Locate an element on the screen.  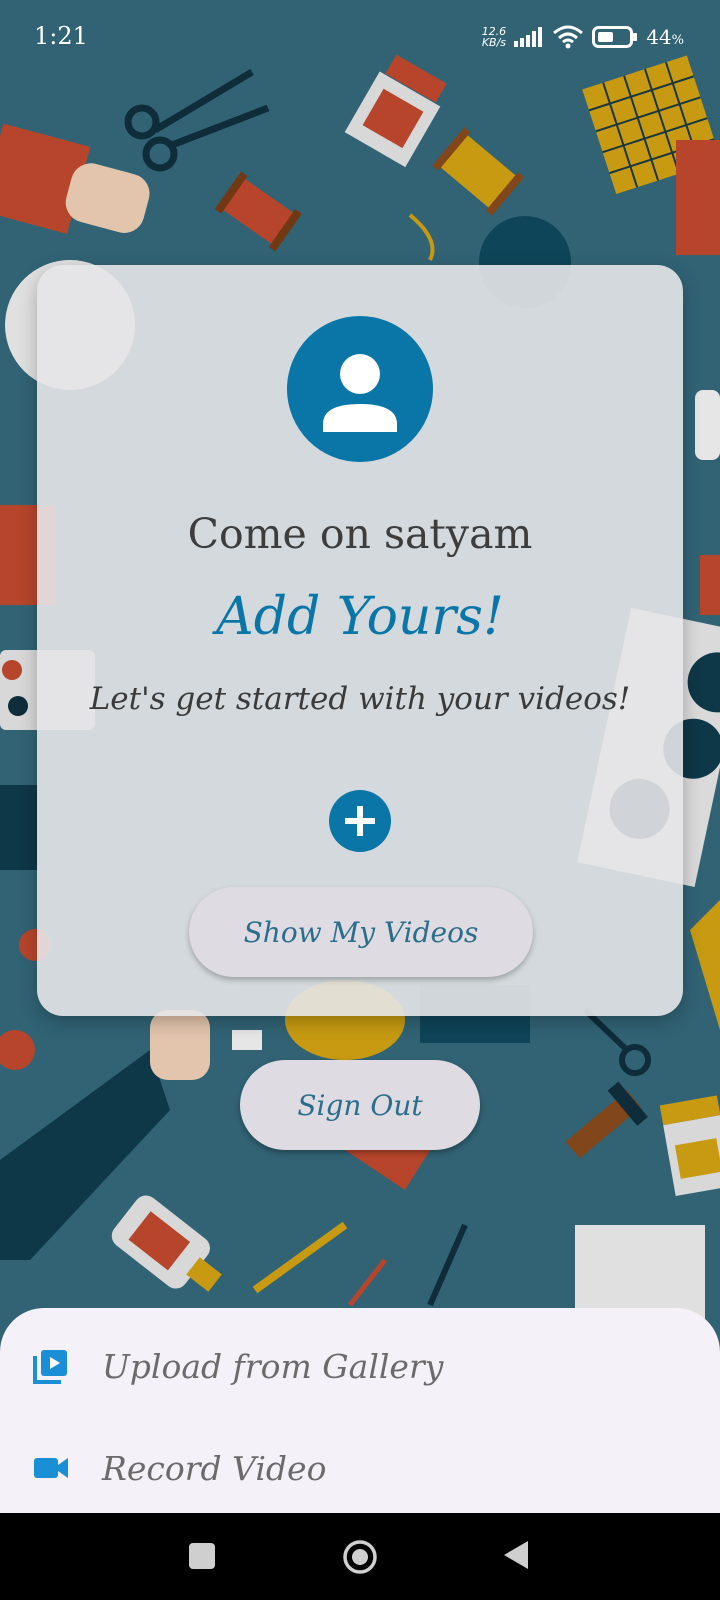
greeting-text: Come on satyam is located at coordinates (360, 534).